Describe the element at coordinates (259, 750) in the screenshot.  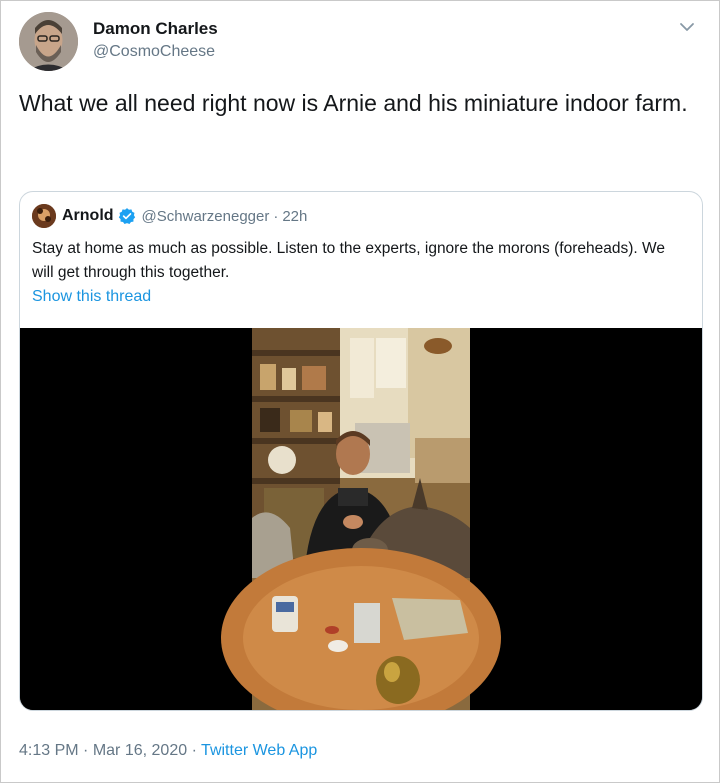
I see `source-app-link: Twitter Web App` at that location.